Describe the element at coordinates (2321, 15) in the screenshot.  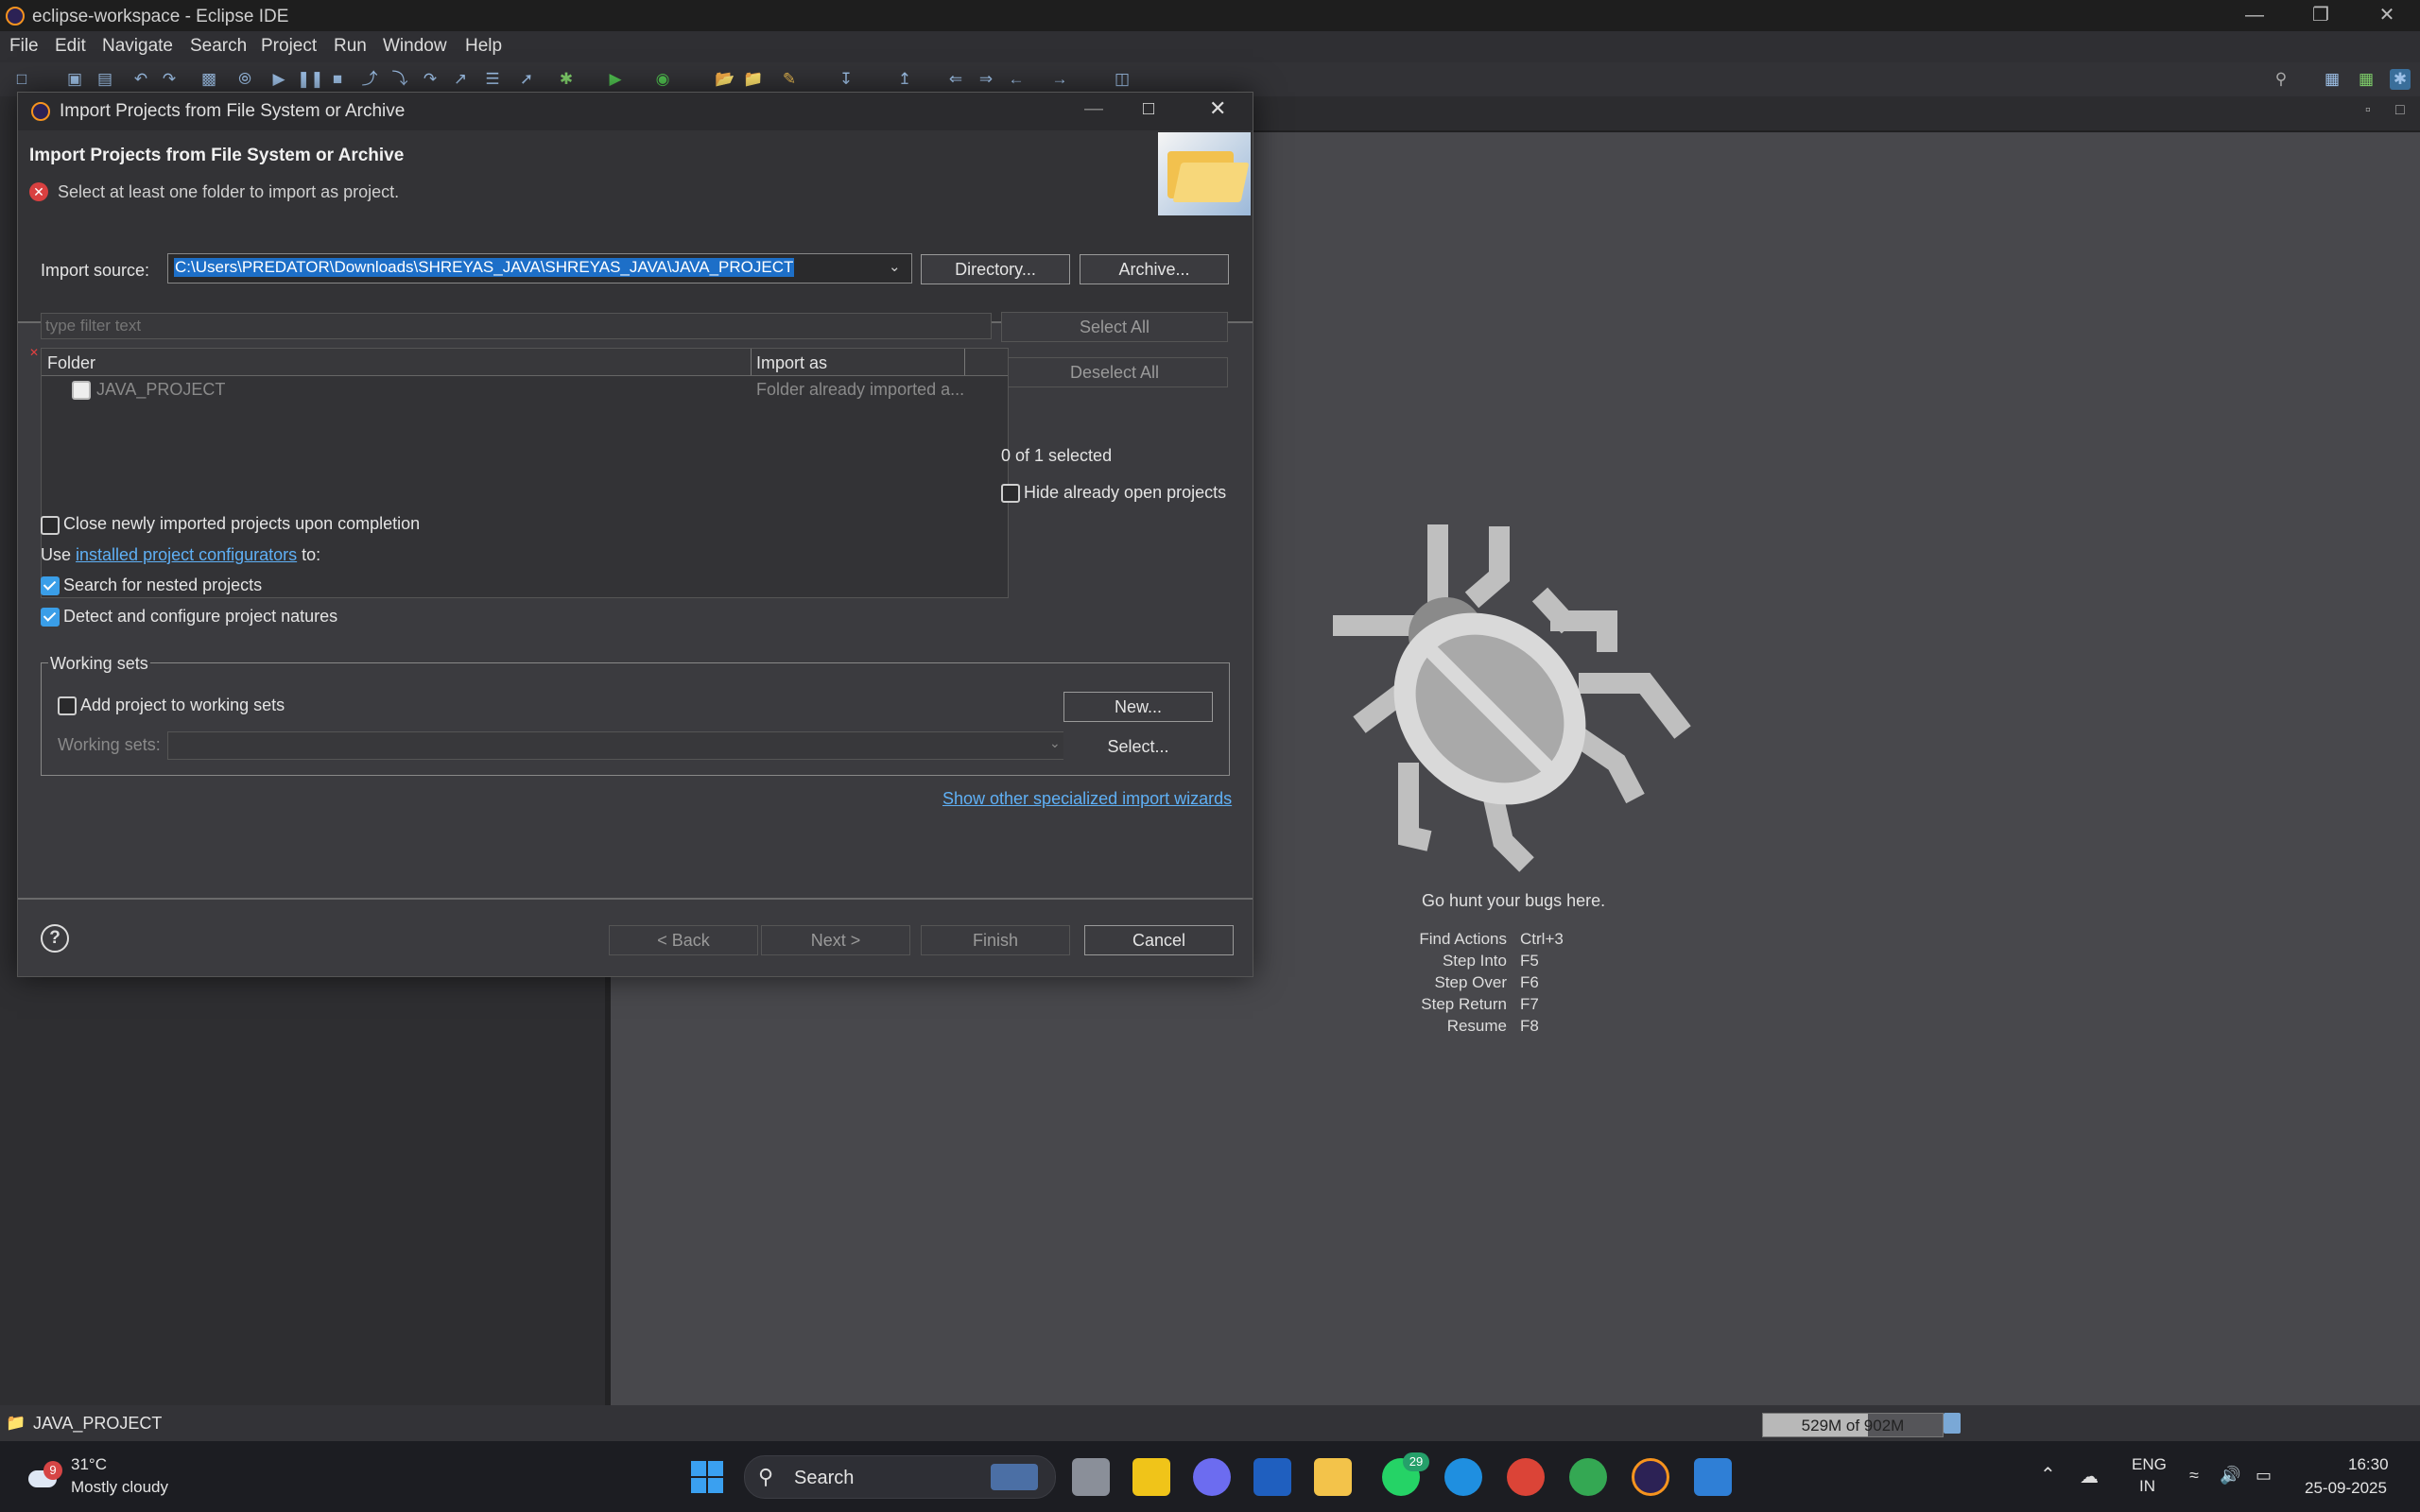
I see `restore-icon: ❐` at that location.